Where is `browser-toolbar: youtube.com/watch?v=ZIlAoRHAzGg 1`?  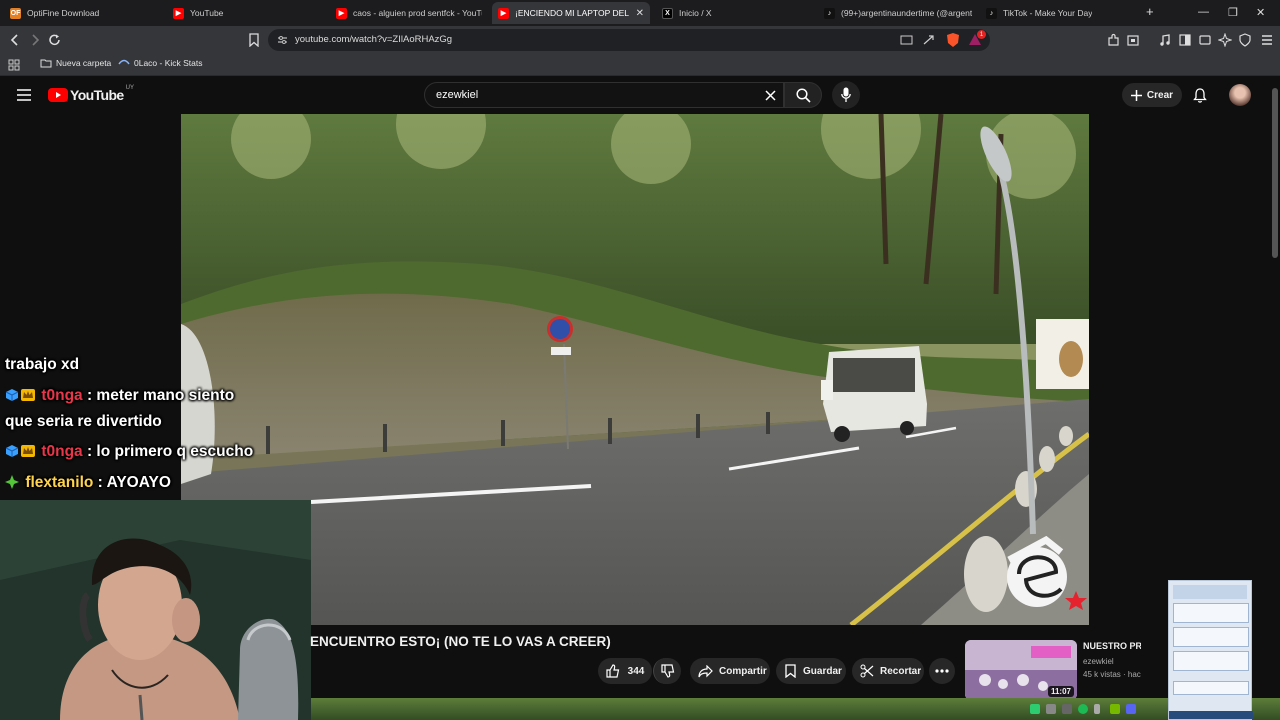
browser-toolbar: youtube.com/watch?v=ZIlAoRHAzGg 1 is located at coordinates (640, 40).